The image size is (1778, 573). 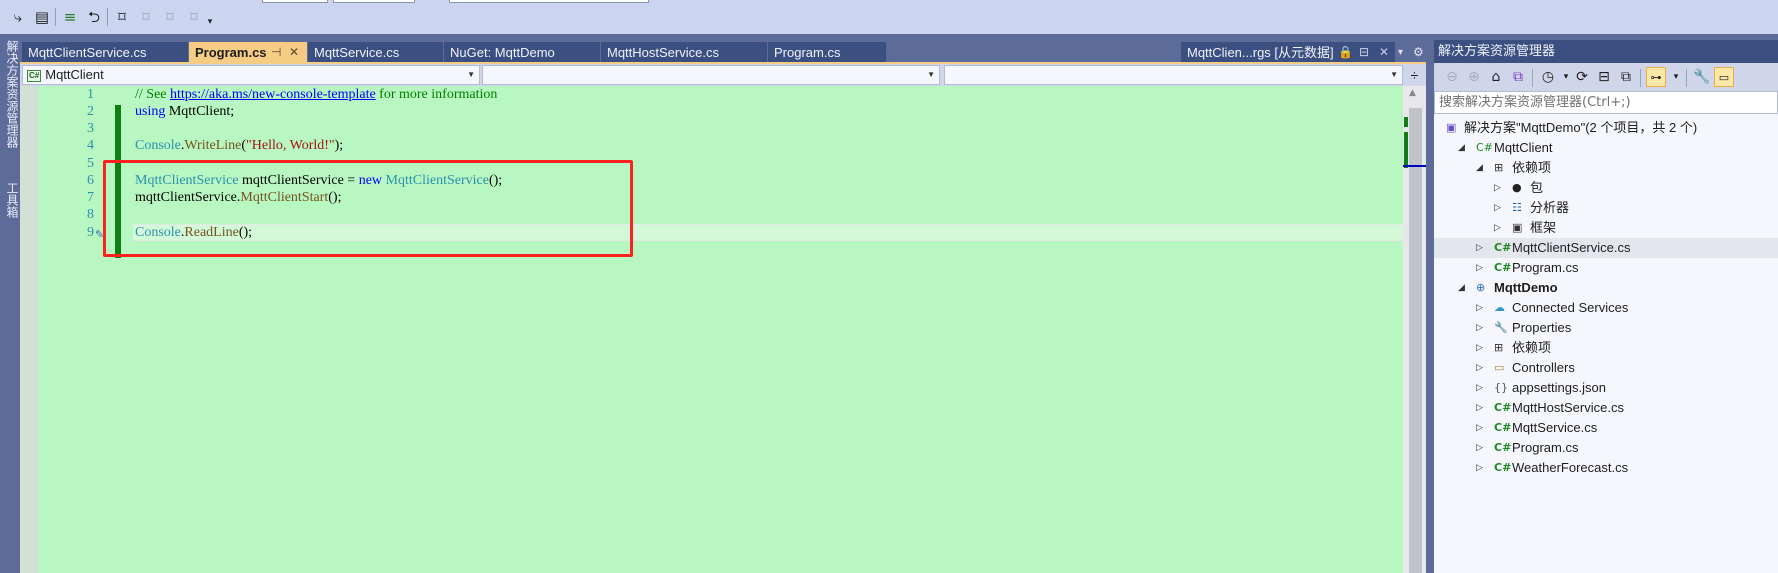 I want to click on tree-item: ▣ 解决方案"MqttDemo"(2 个项目，共 2 个), so click(x=1606, y=128).